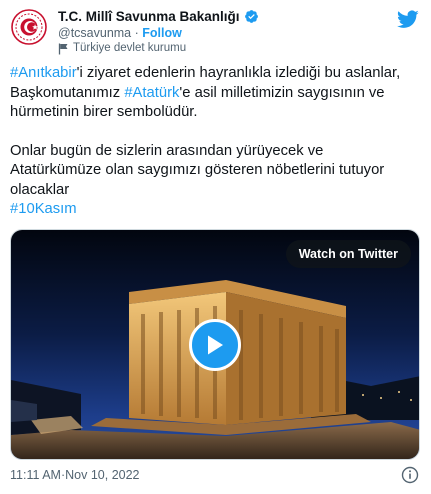  I want to click on verified-badge-icon, so click(251, 16).